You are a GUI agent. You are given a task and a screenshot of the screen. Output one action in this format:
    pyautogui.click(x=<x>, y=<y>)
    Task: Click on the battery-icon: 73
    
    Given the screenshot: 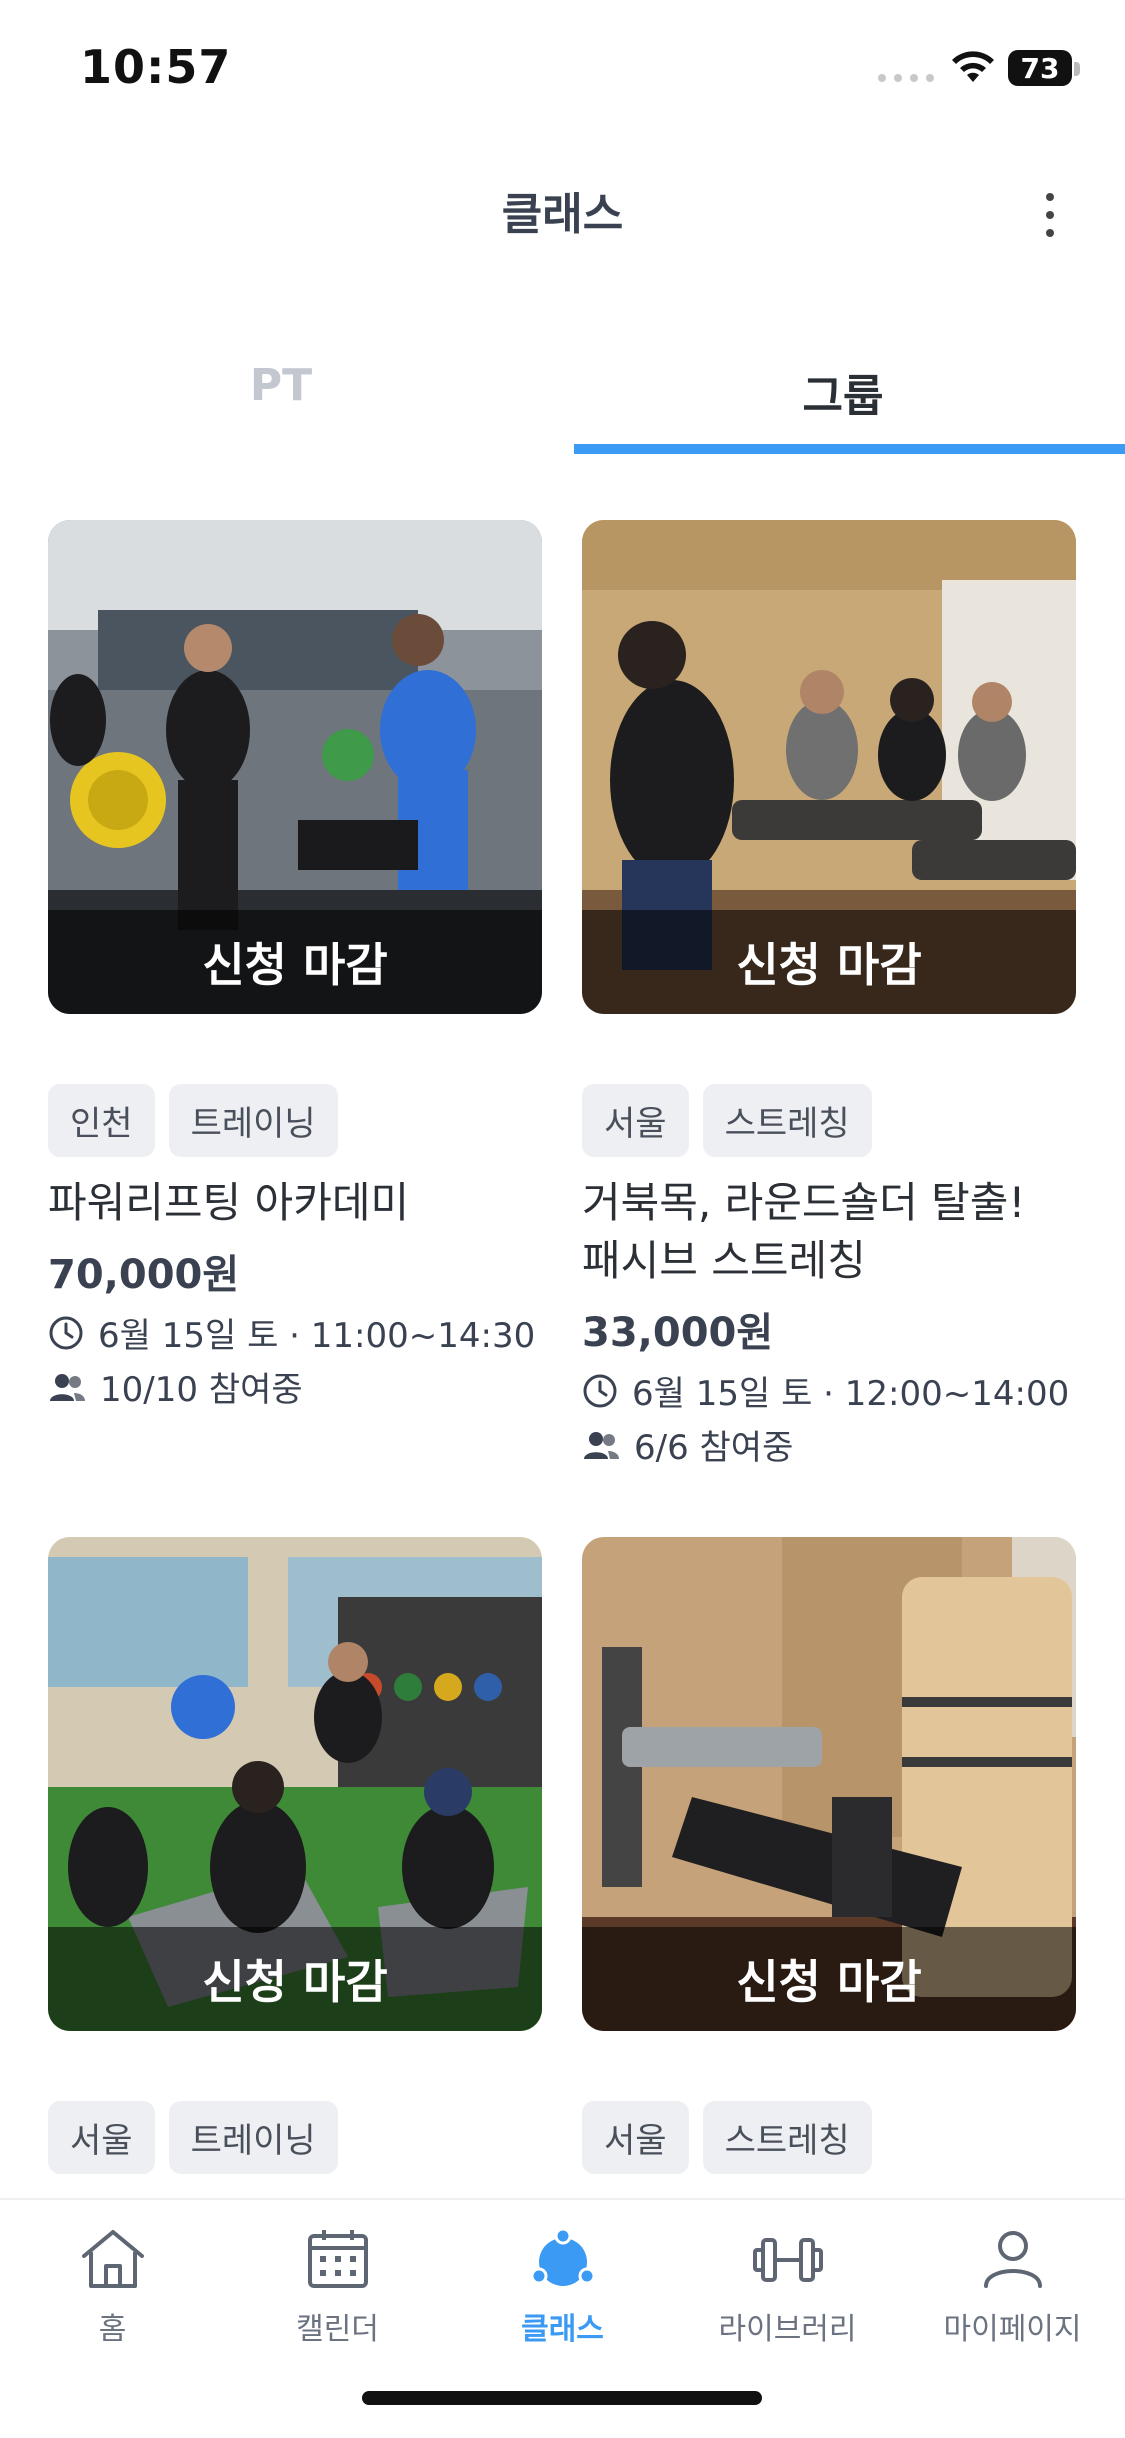 What is the action you would take?
    pyautogui.click(x=1040, y=68)
    